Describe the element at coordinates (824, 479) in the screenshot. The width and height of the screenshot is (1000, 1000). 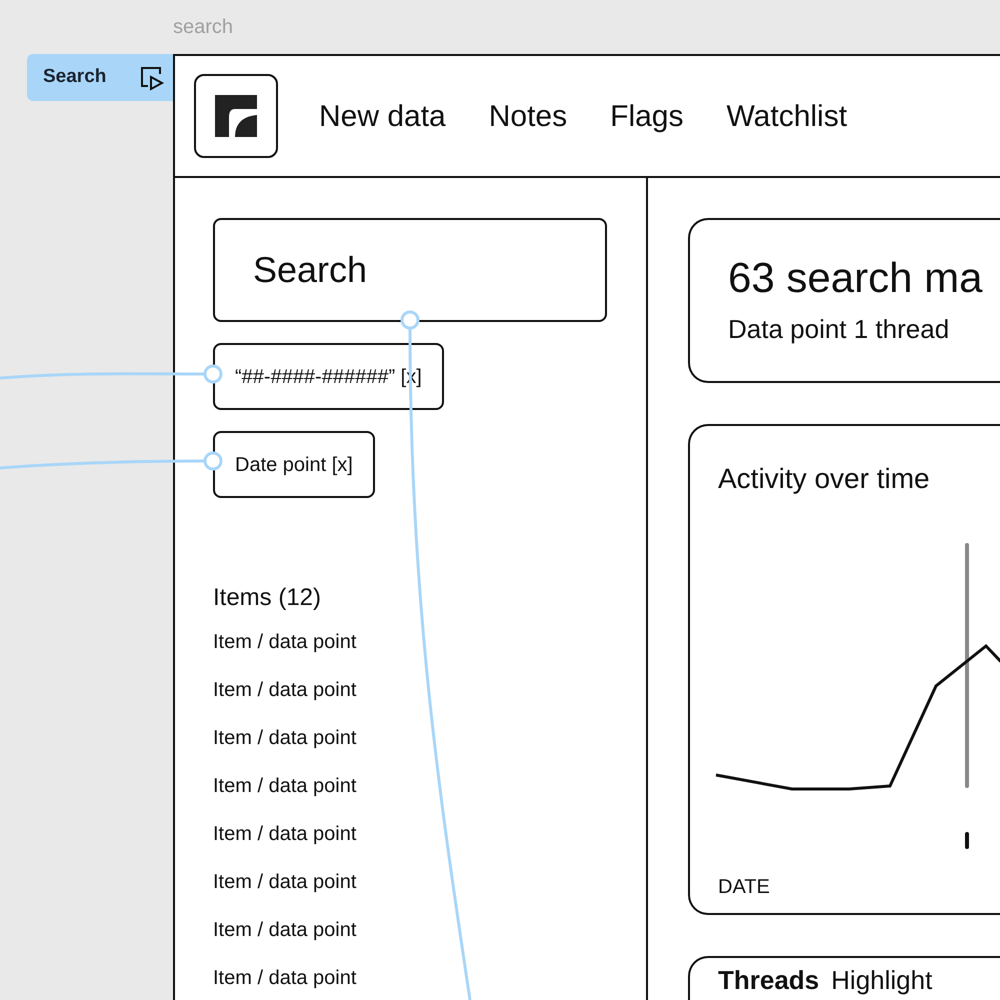
I see `card-title: Activity over time` at that location.